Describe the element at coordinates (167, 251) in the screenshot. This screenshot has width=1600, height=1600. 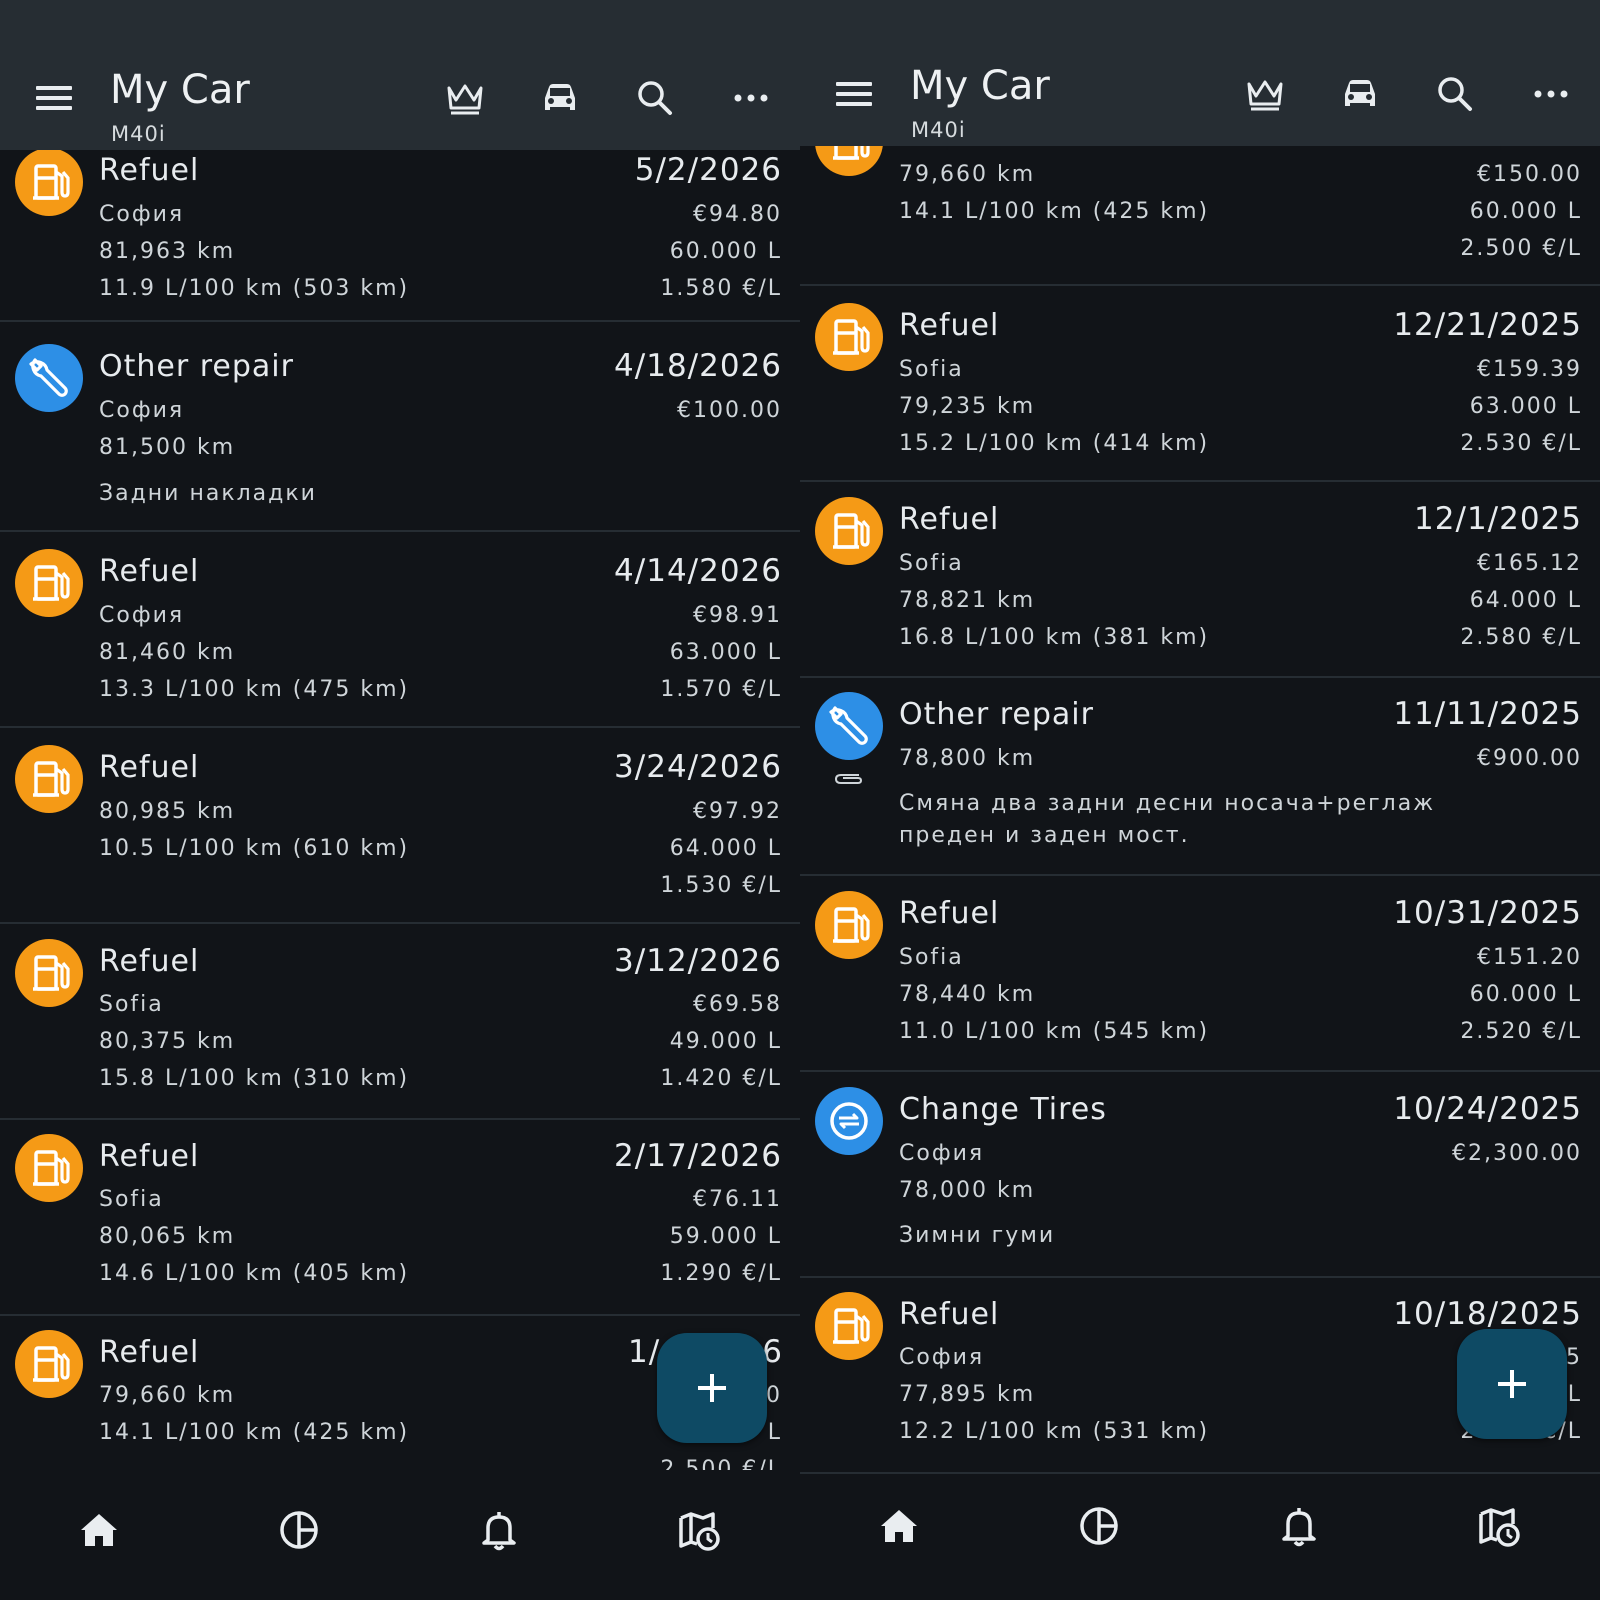
I see `entry-odometer: 81,963 km` at that location.